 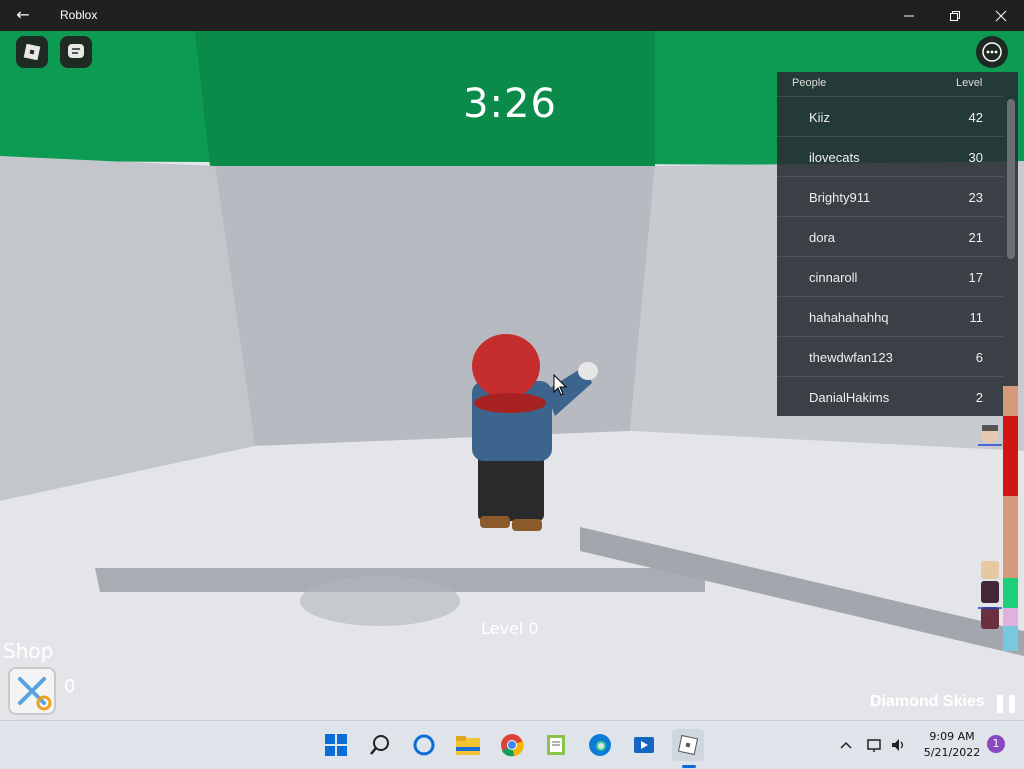 I want to click on volume-icon, so click(x=898, y=745).